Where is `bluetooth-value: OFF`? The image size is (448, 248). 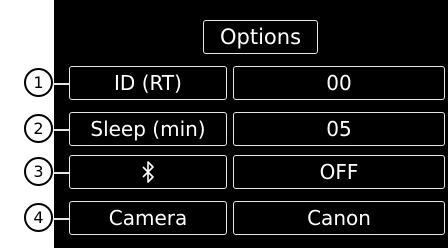
bluetooth-value: OFF is located at coordinates (339, 172).